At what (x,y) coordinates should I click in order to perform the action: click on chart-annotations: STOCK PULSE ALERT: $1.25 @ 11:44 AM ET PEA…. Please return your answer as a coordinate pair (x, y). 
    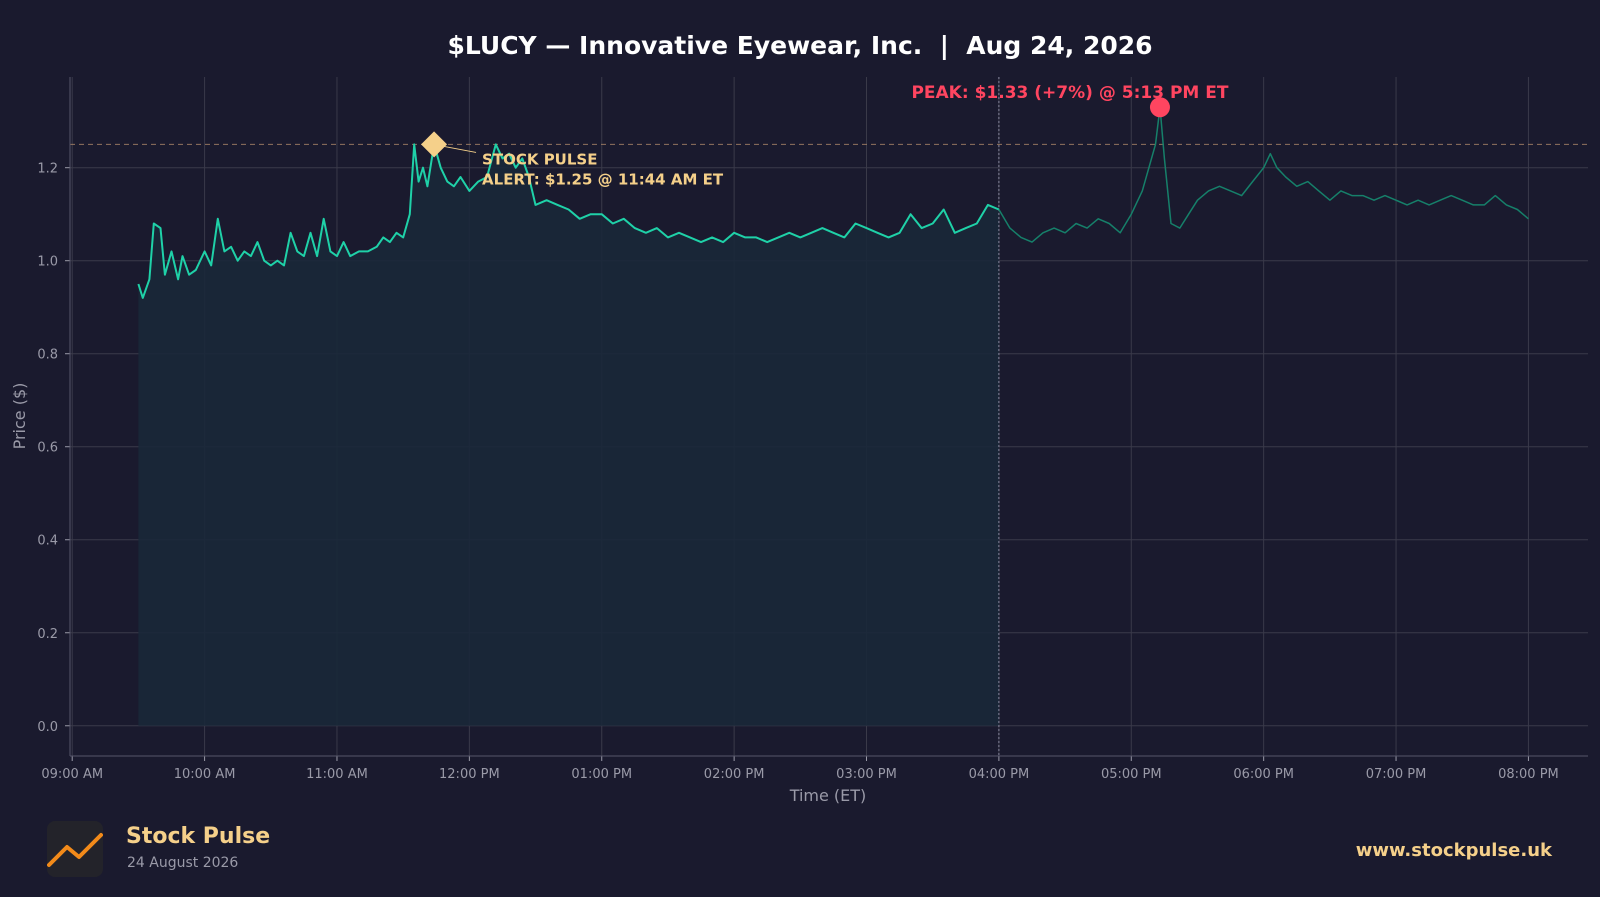
    Looking at the image, I should click on (825, 135).